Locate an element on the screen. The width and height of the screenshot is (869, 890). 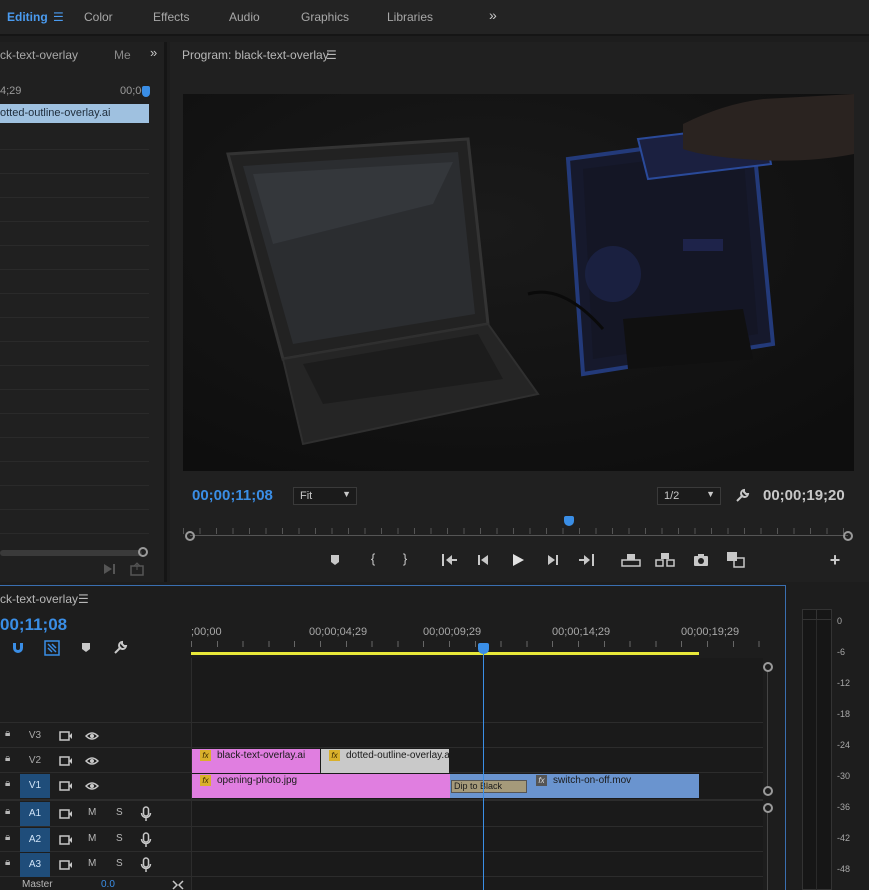
timeline-playhead-line is located at coordinates (483, 766).